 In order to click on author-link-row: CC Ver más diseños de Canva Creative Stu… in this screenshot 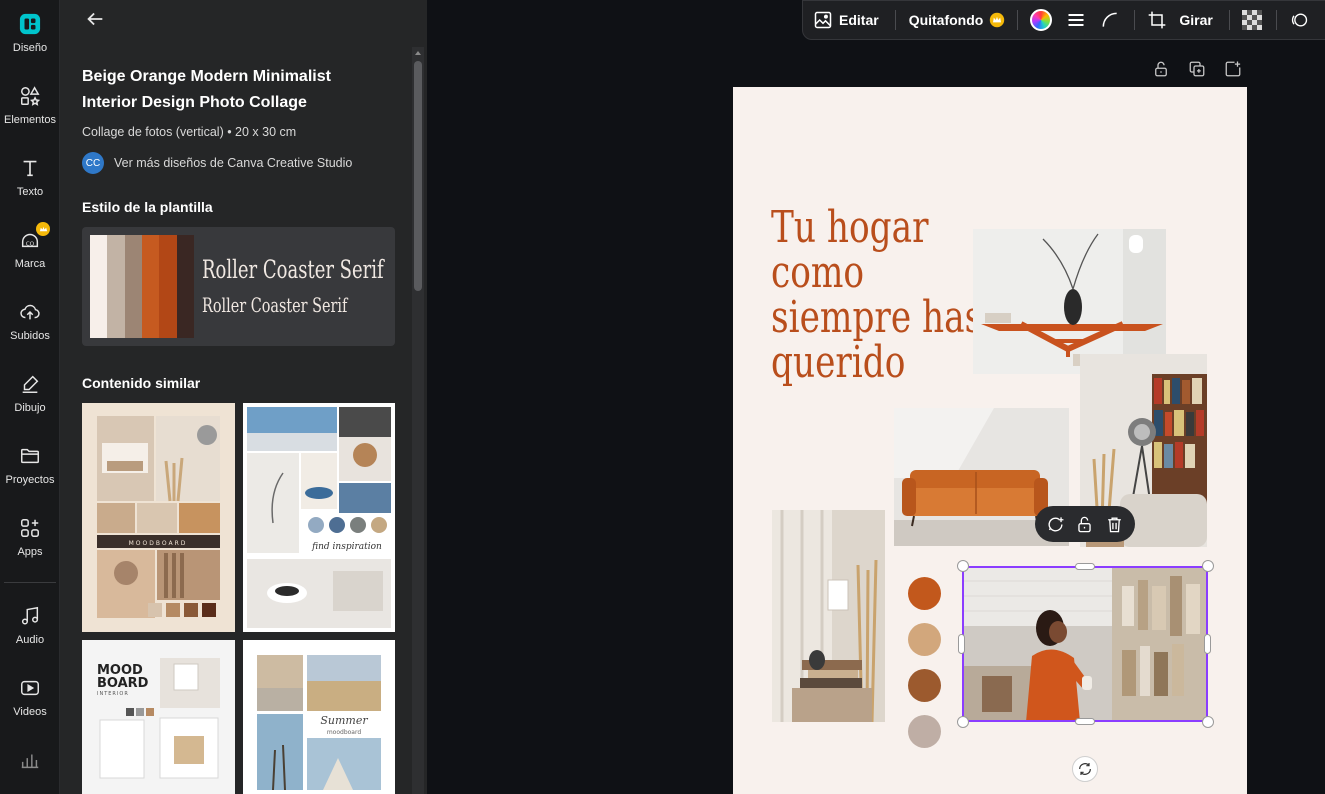, I will do `click(217, 163)`.